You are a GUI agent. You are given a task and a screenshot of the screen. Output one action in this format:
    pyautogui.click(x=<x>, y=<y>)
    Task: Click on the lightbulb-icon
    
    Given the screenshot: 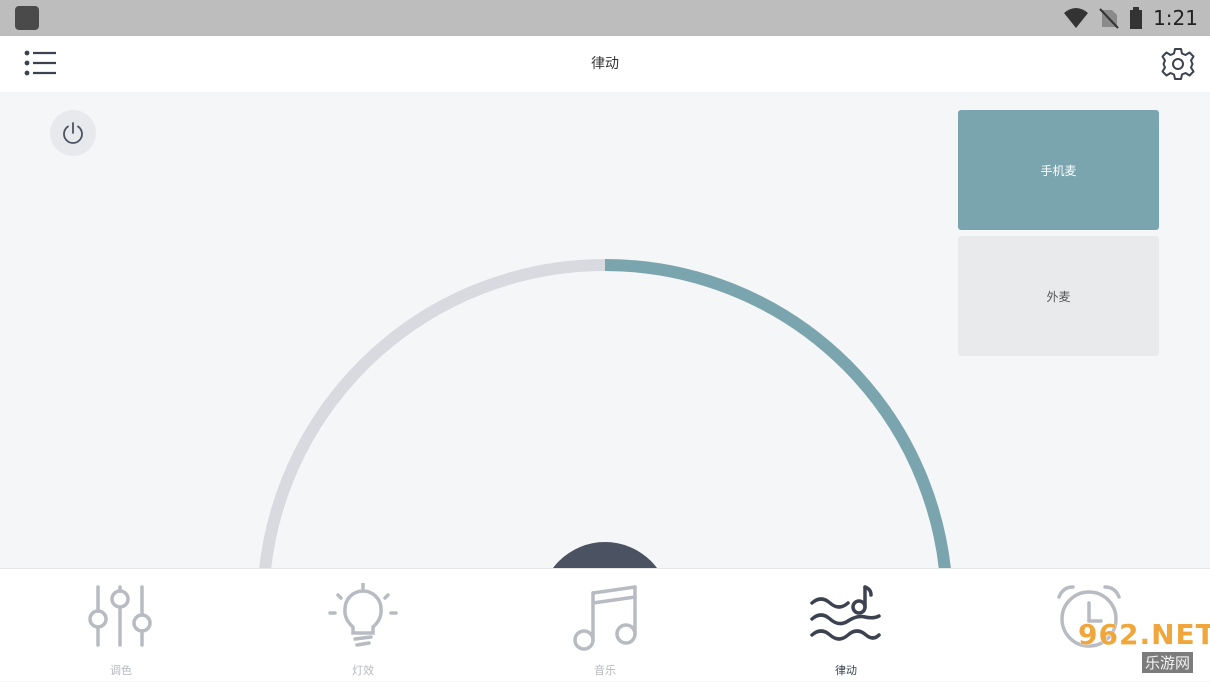 What is the action you would take?
    pyautogui.click(x=363, y=615)
    